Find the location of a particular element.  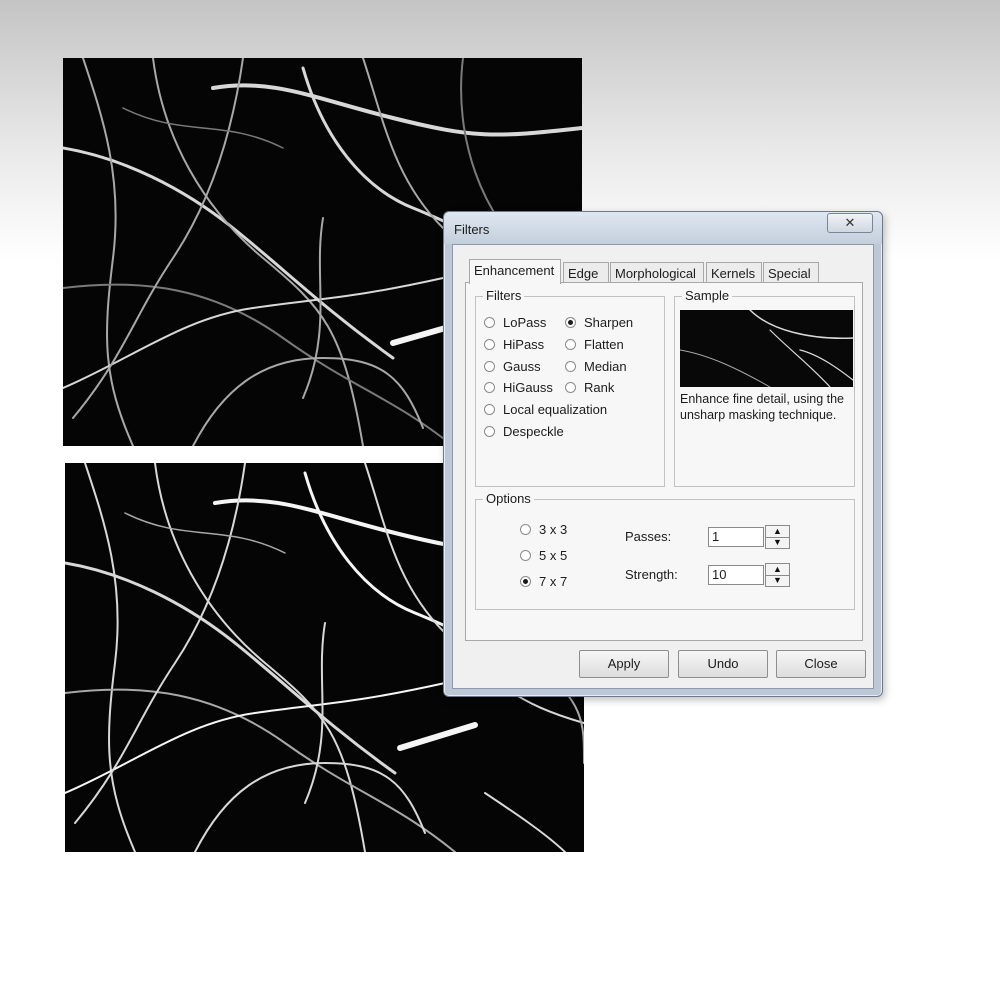

options-group-label: Options is located at coordinates (508, 498).